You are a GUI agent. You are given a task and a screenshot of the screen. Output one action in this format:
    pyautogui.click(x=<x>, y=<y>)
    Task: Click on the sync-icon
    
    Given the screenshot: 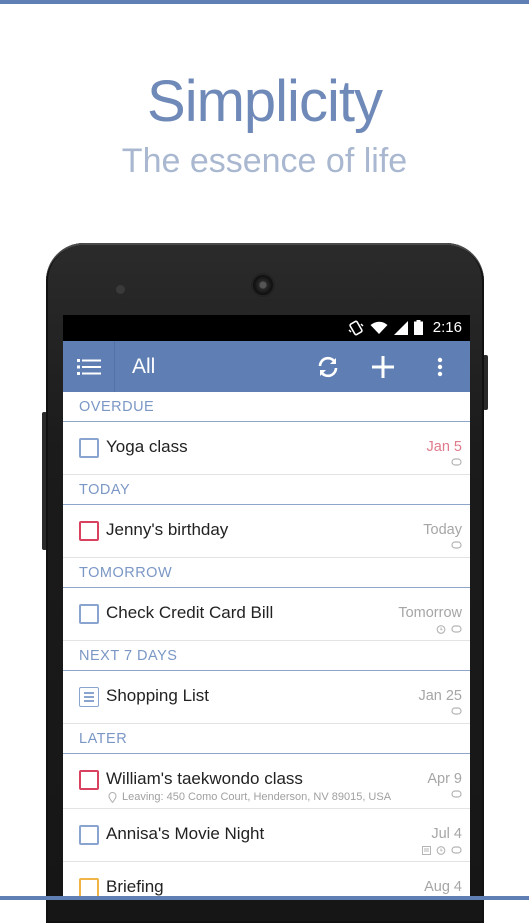 What is the action you would take?
    pyautogui.click(x=328, y=366)
    